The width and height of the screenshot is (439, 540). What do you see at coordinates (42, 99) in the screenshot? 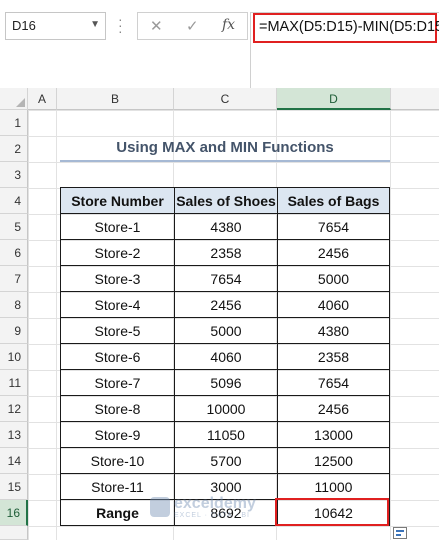
I see `column-header-a: A` at bounding box center [42, 99].